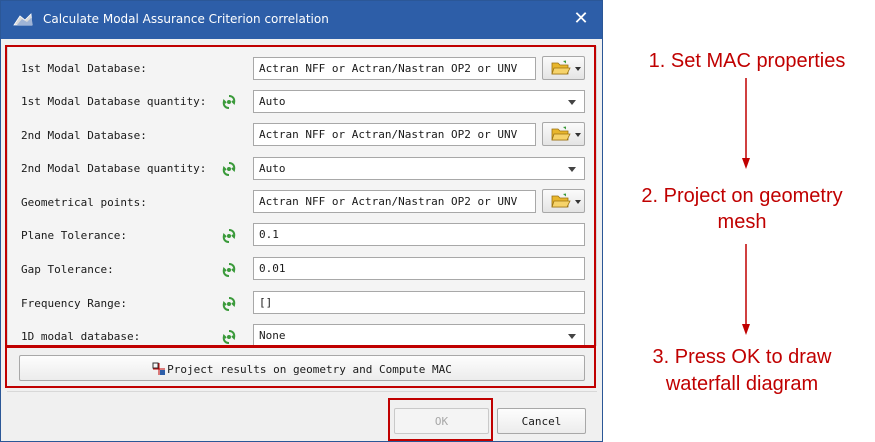 The image size is (875, 442). Describe the element at coordinates (302, 391) in the screenshot. I see `footer-separator` at that location.